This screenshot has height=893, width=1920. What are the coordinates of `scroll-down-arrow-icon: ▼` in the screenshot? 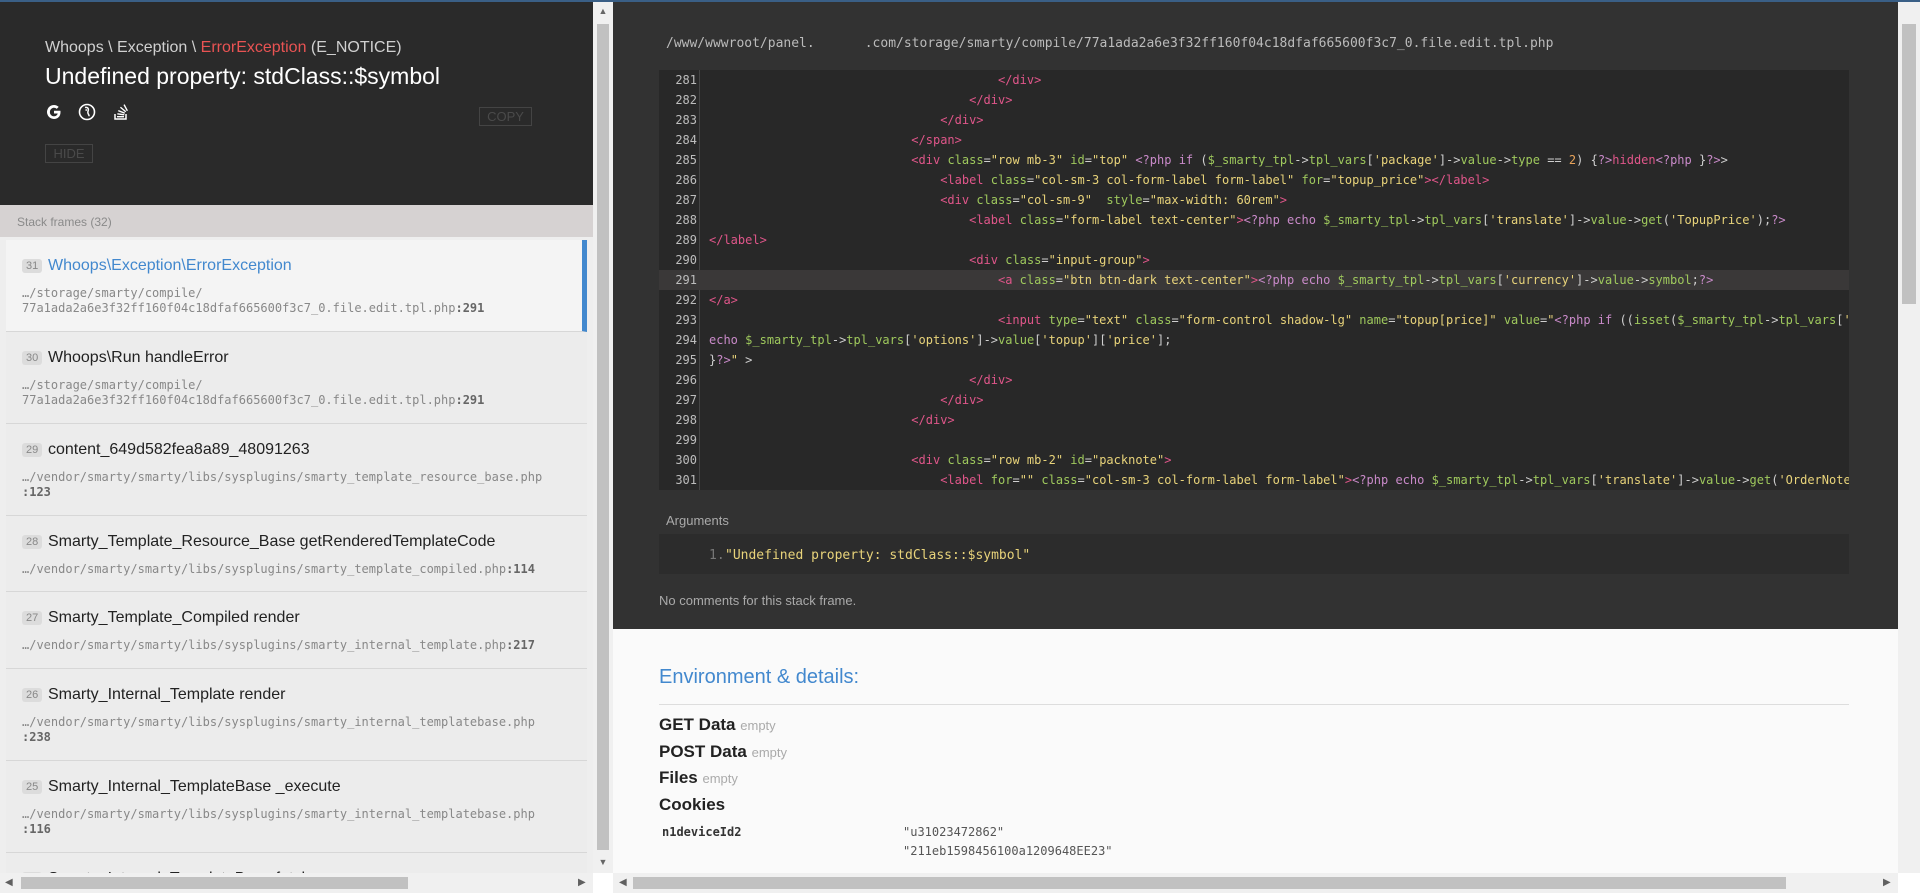 It's located at (603, 863).